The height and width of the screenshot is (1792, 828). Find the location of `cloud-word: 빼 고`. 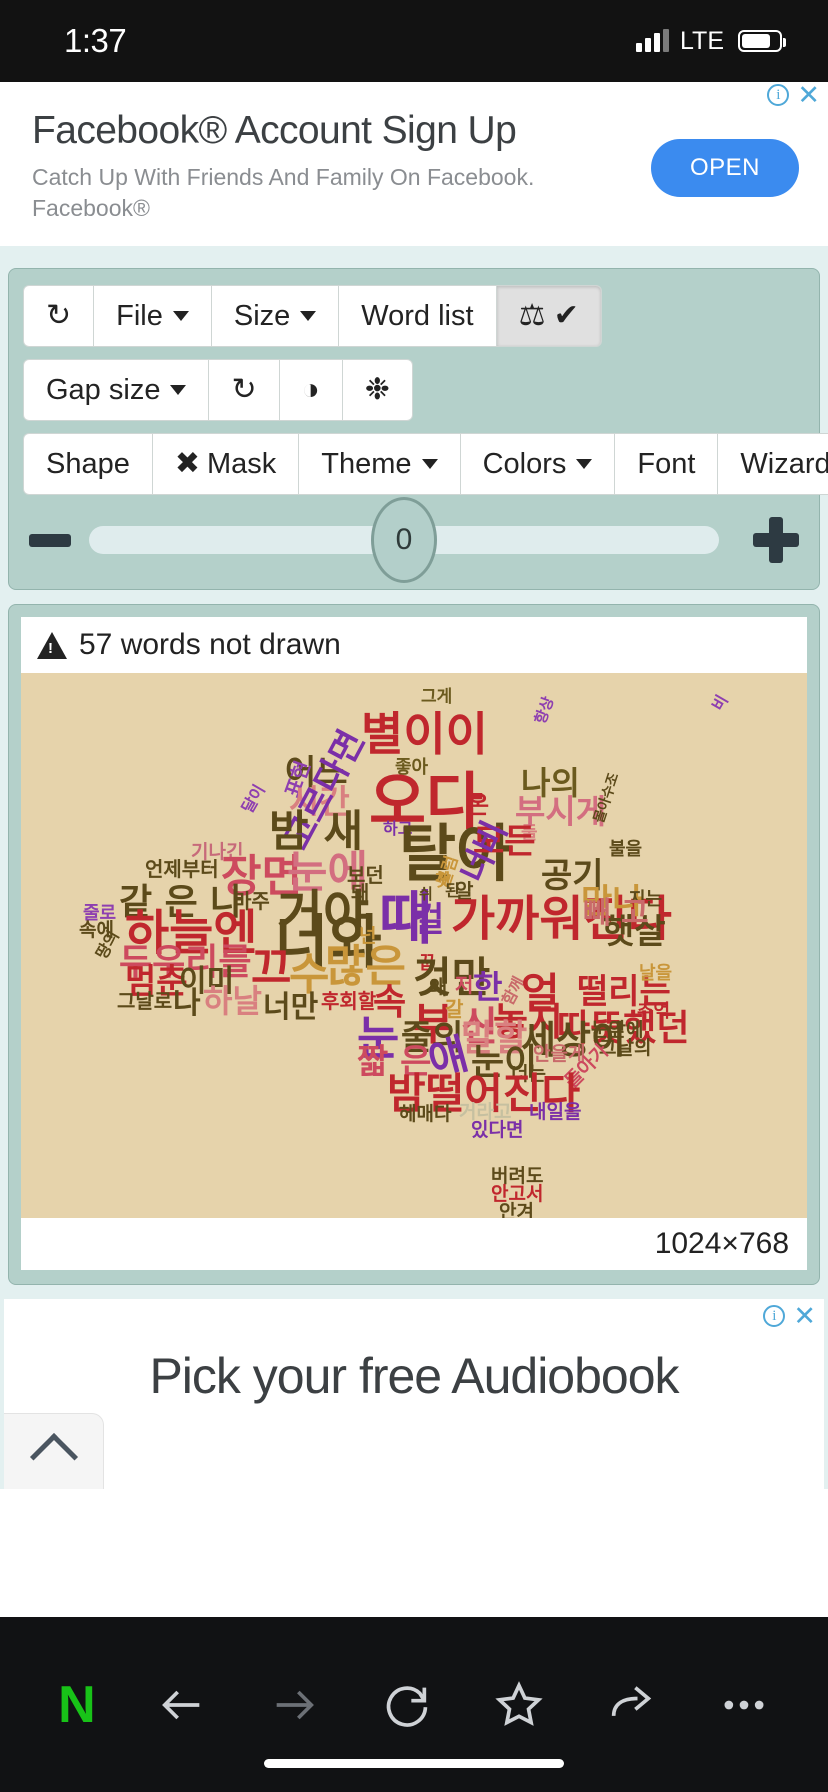

cloud-word: 빼 고 is located at coordinates (616, 913).